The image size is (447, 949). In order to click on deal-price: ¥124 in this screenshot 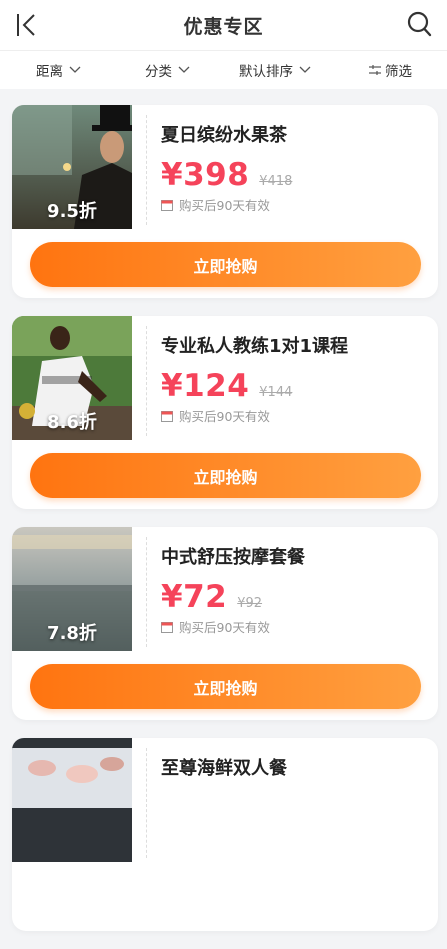, I will do `click(205, 386)`.